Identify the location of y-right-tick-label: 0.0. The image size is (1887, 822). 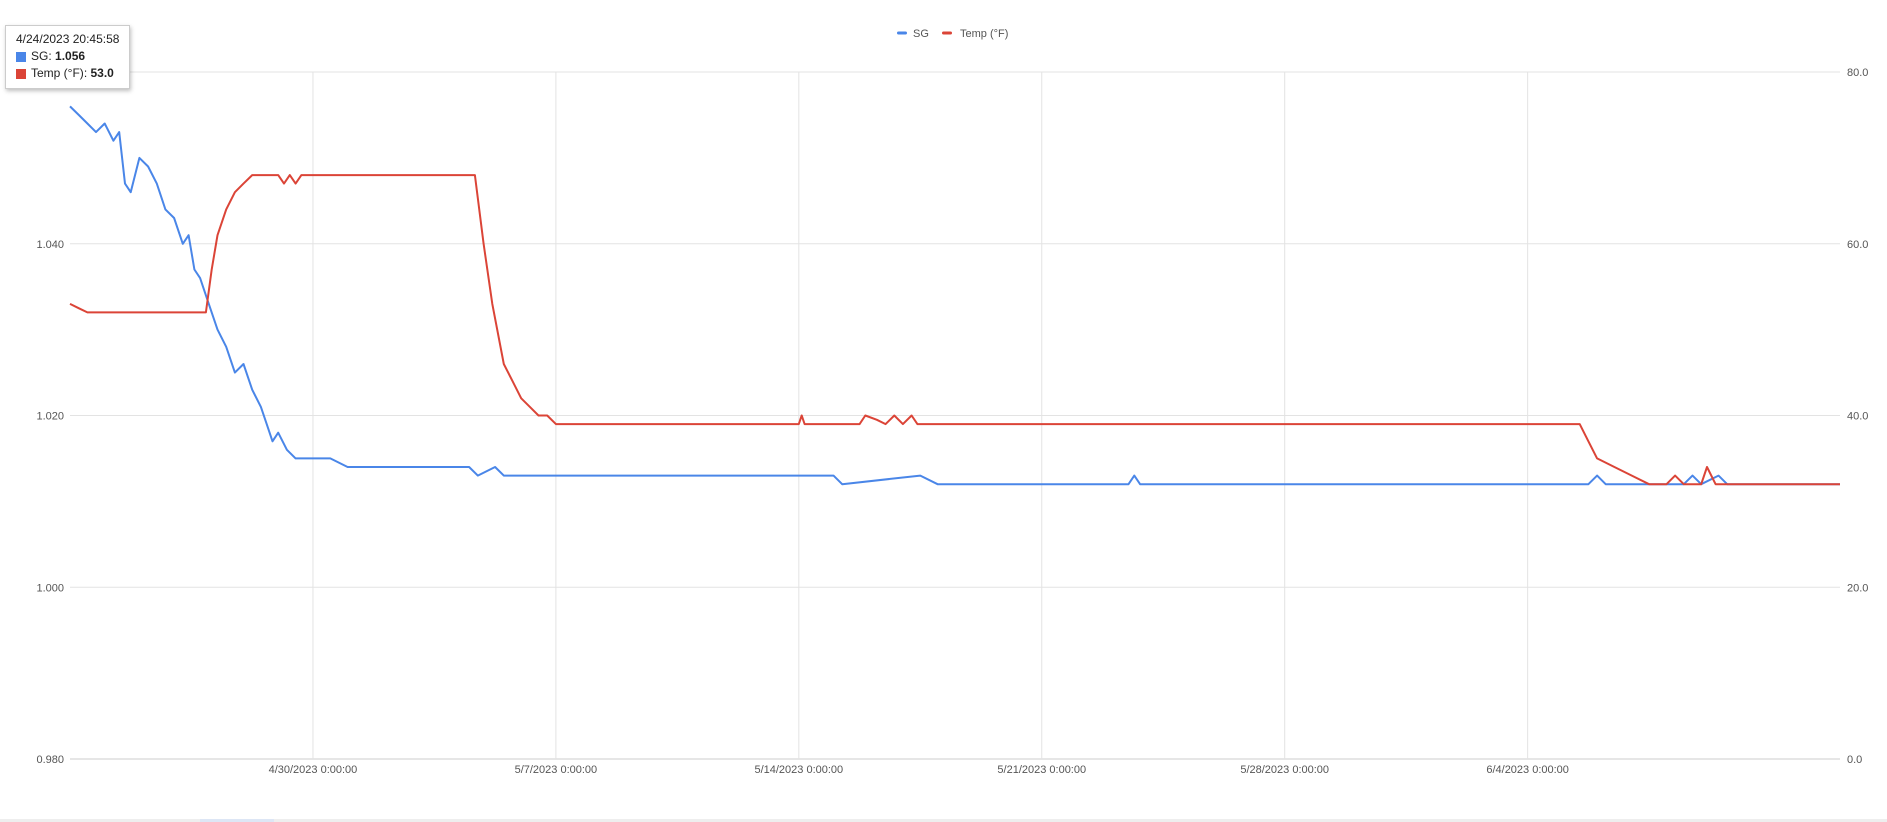
(1854, 760).